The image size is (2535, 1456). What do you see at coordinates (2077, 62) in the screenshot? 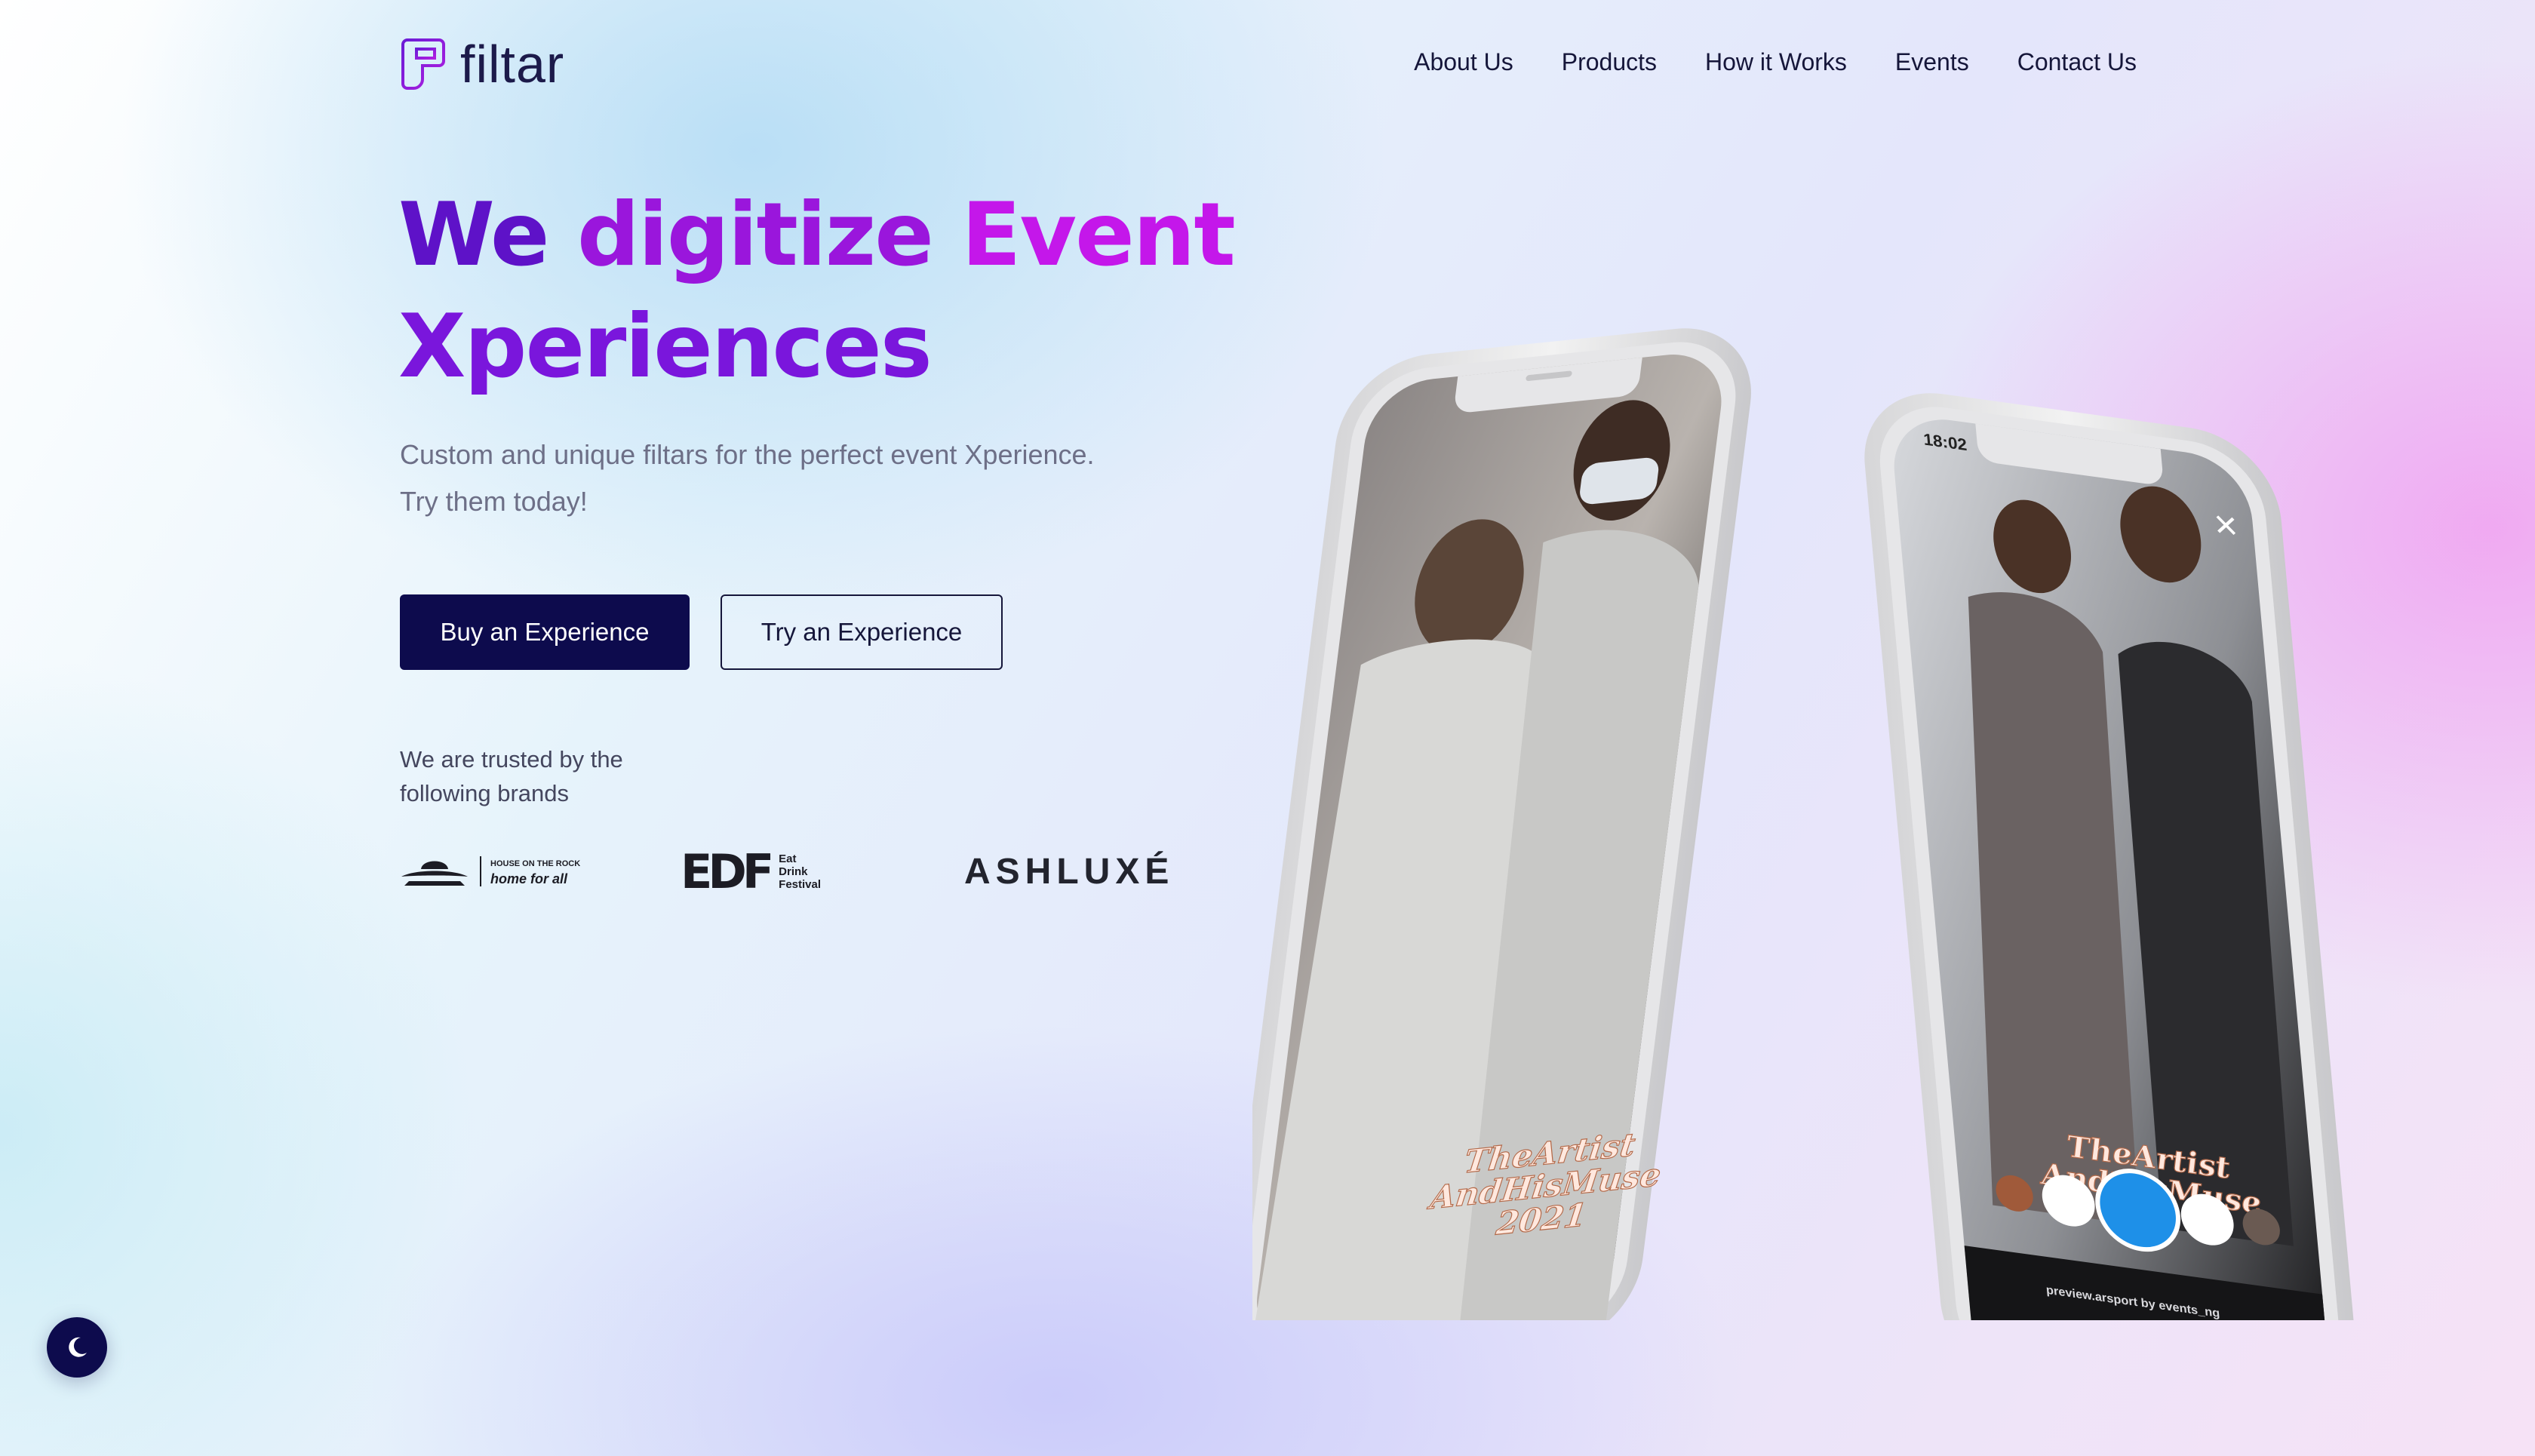
I see `nav-contact-us: Contact Us` at bounding box center [2077, 62].